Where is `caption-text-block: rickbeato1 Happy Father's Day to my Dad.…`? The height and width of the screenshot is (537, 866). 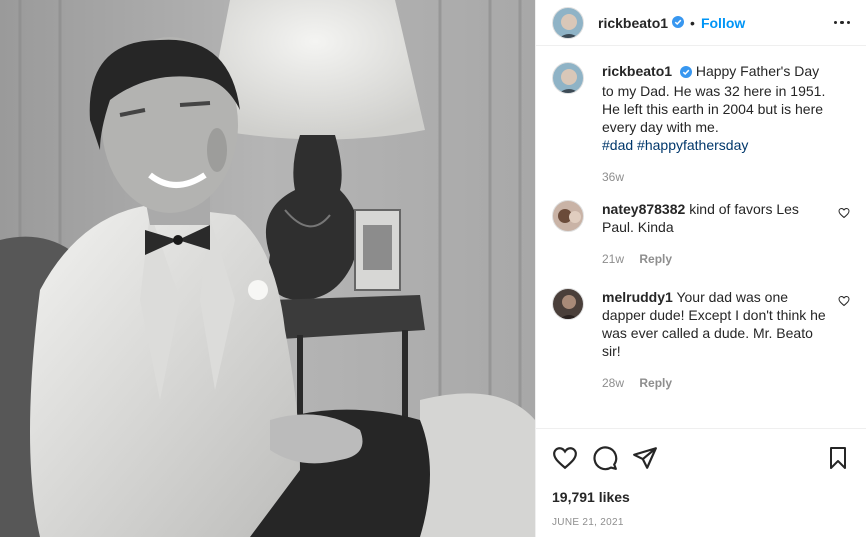 caption-text-block: rickbeato1 Happy Father's Day to my Dad.… is located at coordinates (726, 124).